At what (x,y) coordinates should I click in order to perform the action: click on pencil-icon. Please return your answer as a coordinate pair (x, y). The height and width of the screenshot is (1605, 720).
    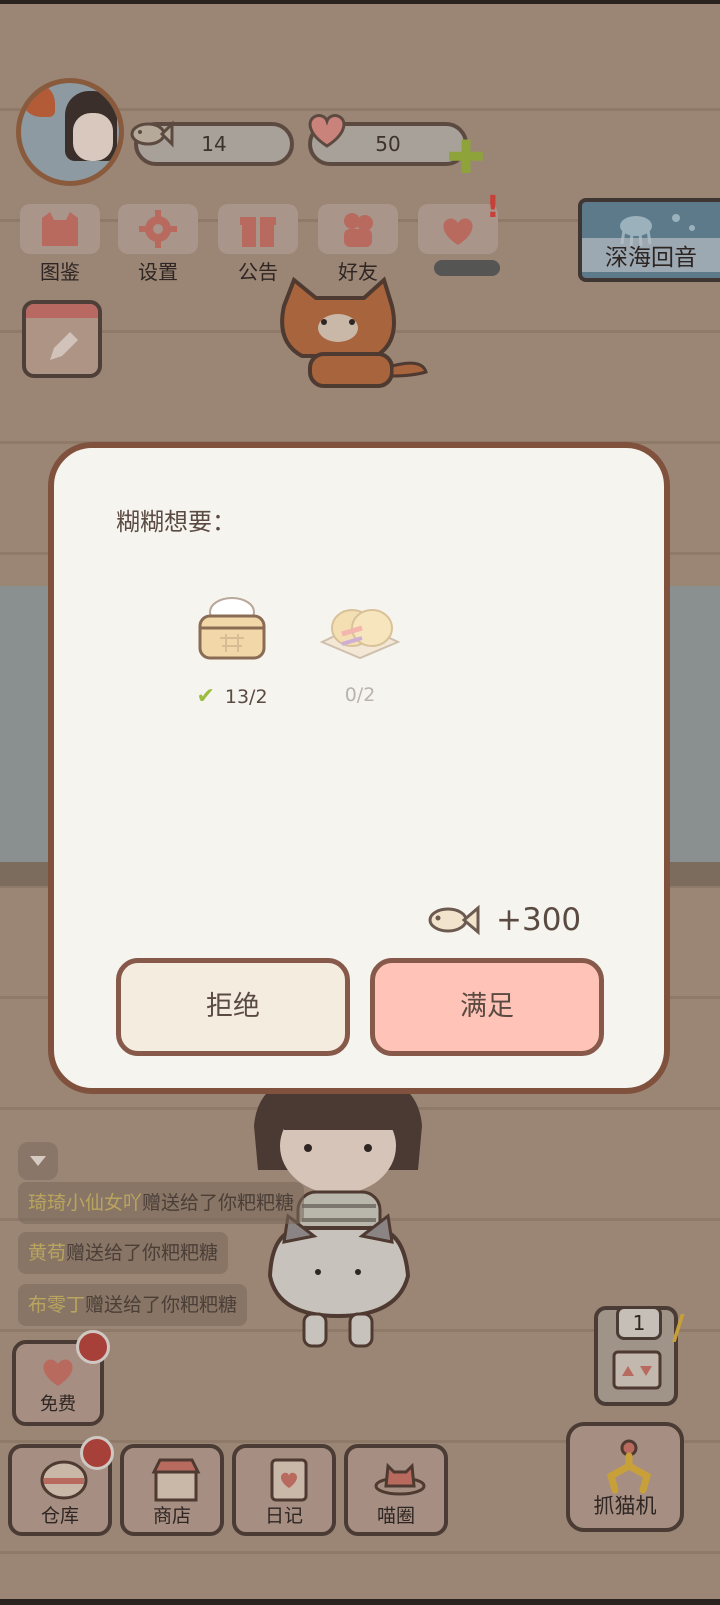
    Looking at the image, I should click on (64, 346).